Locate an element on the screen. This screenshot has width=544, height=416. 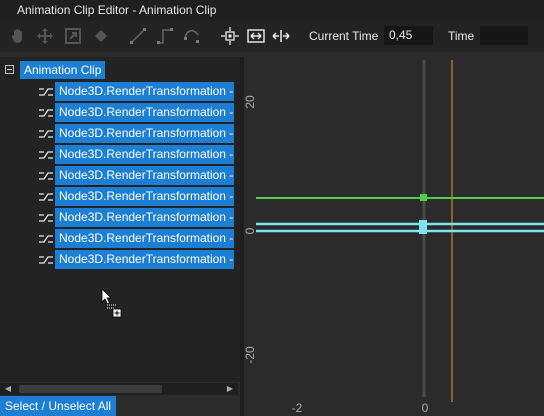
x-tick-label: -2 is located at coordinates (297, 408).